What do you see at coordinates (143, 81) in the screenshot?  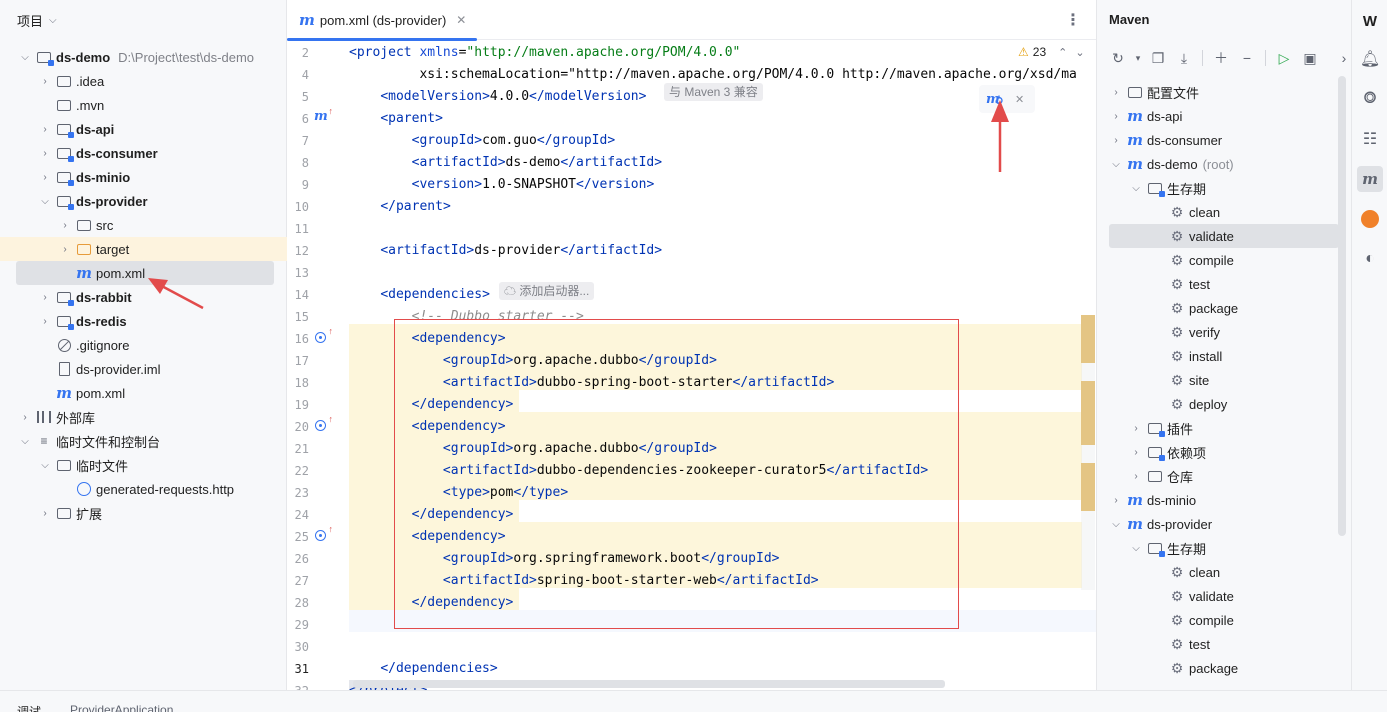 I see `tree-item-idea: › .idea` at bounding box center [143, 81].